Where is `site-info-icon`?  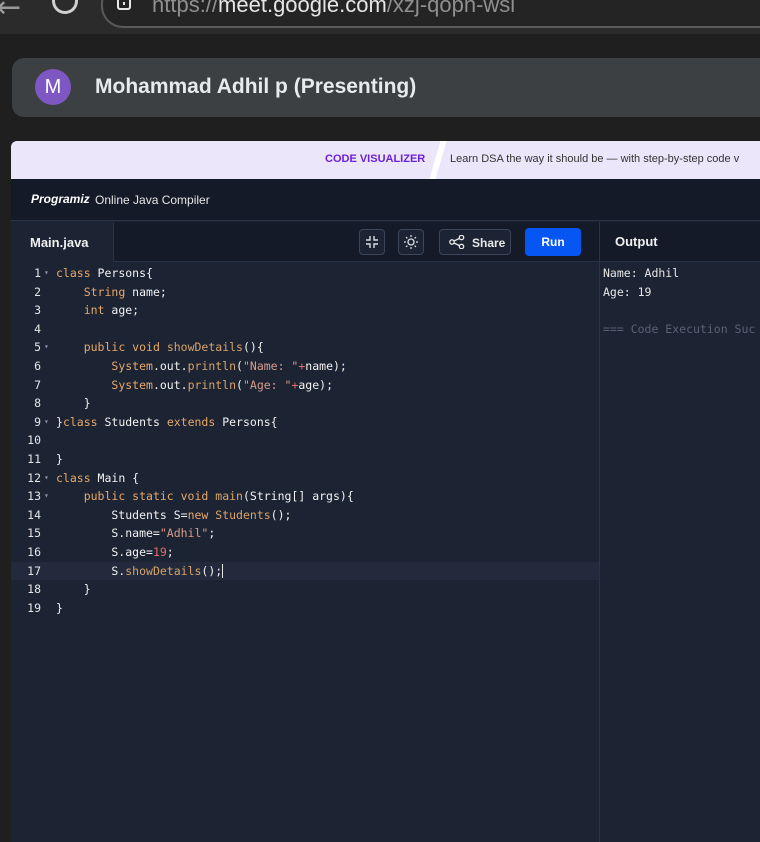 site-info-icon is located at coordinates (124, 5).